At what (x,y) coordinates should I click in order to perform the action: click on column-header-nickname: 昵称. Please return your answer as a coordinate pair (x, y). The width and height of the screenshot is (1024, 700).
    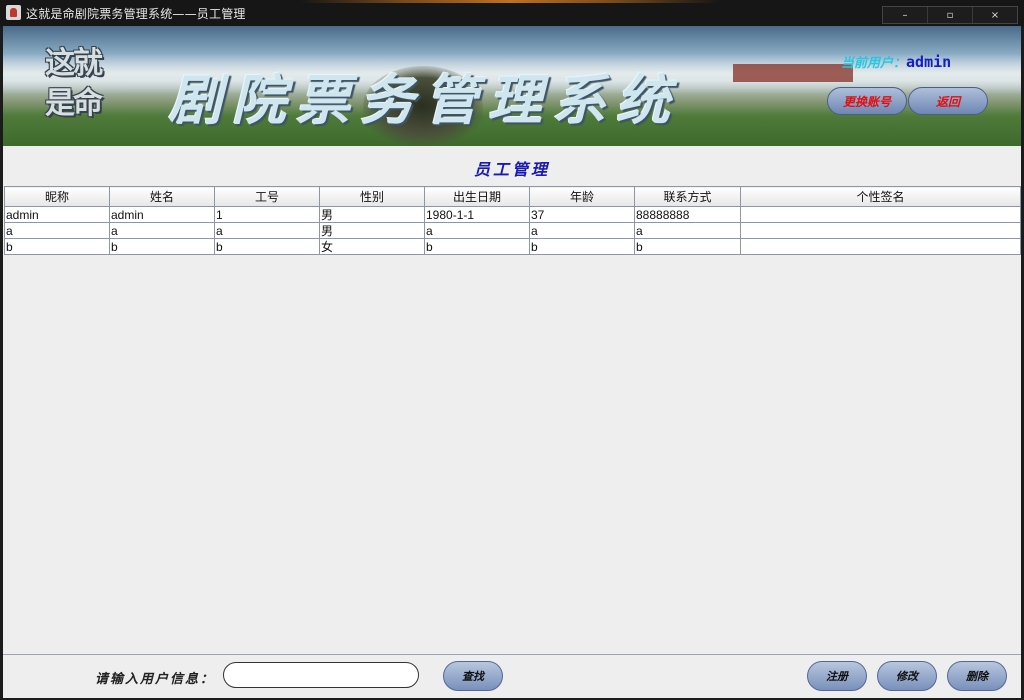
    Looking at the image, I should click on (57, 196).